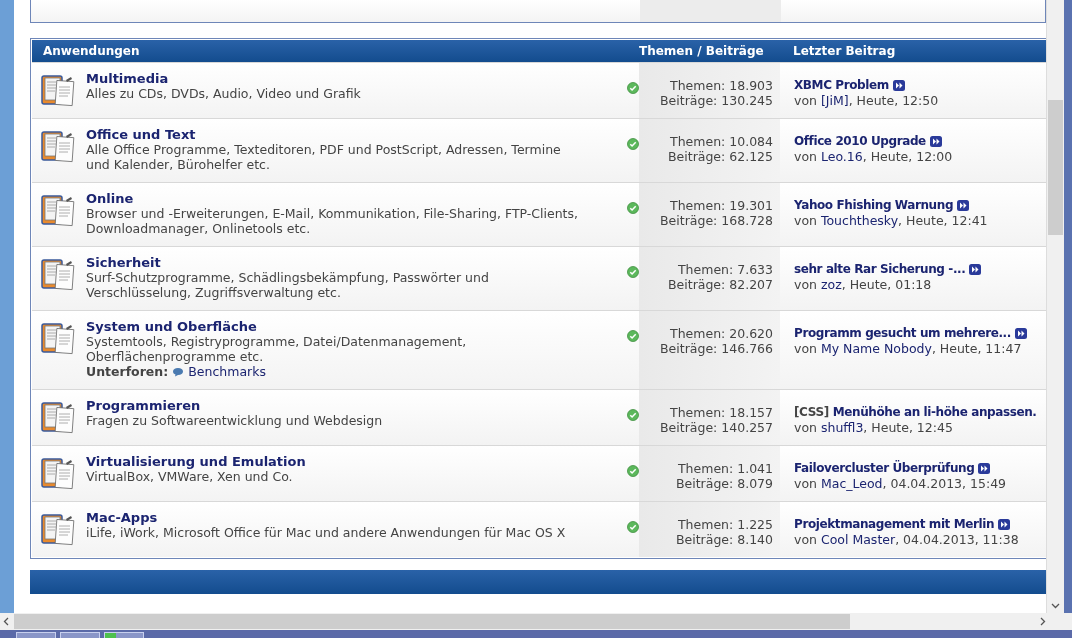 The height and width of the screenshot is (638, 1072). What do you see at coordinates (894, 524) in the screenshot?
I see `last-post-title: Projektmanagement mit Merlin` at bounding box center [894, 524].